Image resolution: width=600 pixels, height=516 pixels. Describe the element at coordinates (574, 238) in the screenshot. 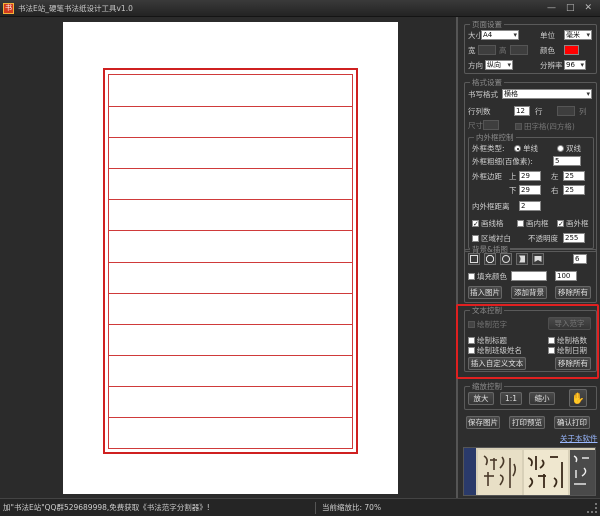

I see `opacity-input: 255` at that location.